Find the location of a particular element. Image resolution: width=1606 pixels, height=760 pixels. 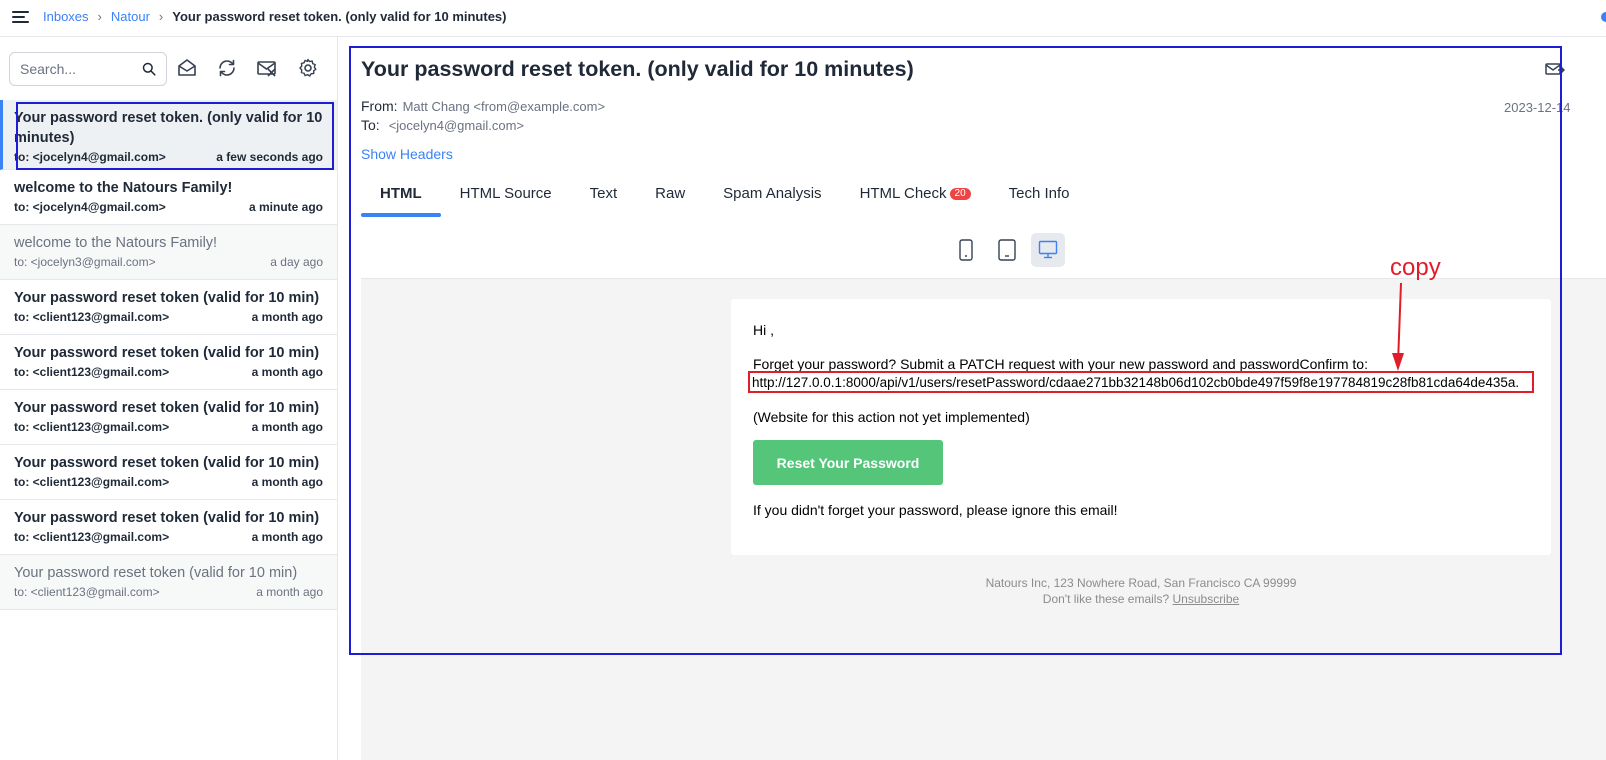

tab-text: Text is located at coordinates (604, 193).